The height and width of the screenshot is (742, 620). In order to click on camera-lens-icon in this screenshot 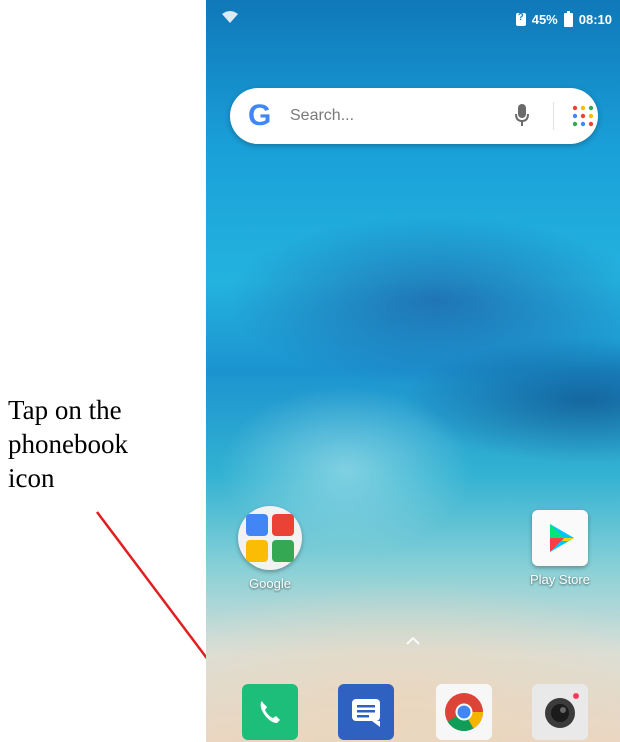, I will do `click(562, 710)`.